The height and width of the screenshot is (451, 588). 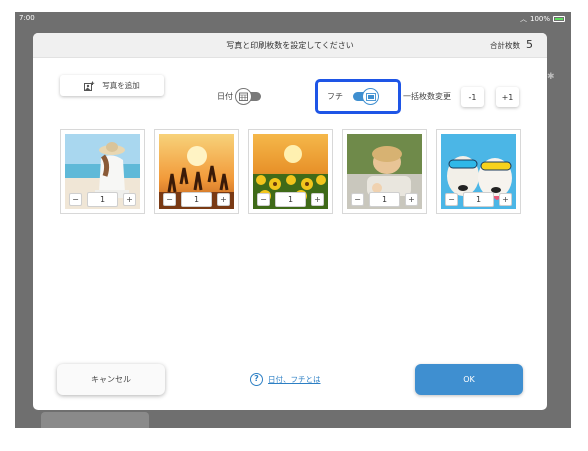 I want to click on total-count: 合計枚数 5, so click(x=511, y=44).